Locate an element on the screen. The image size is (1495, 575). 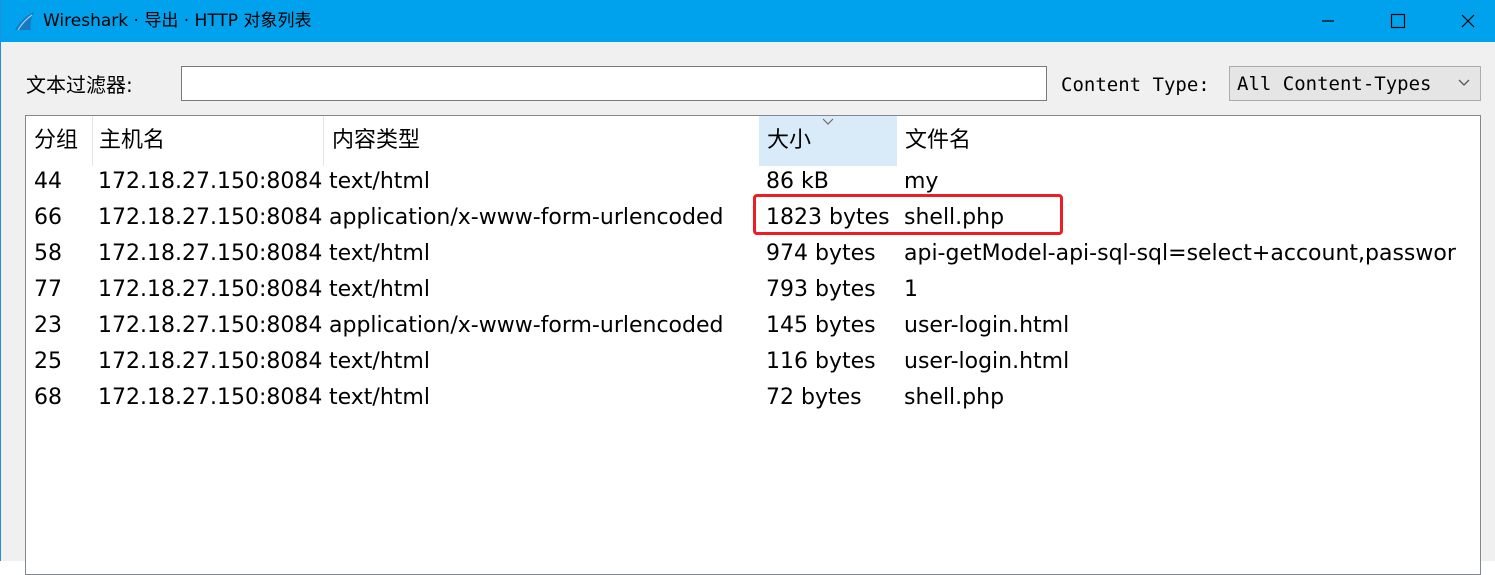
cell-filename: my is located at coordinates (921, 181).